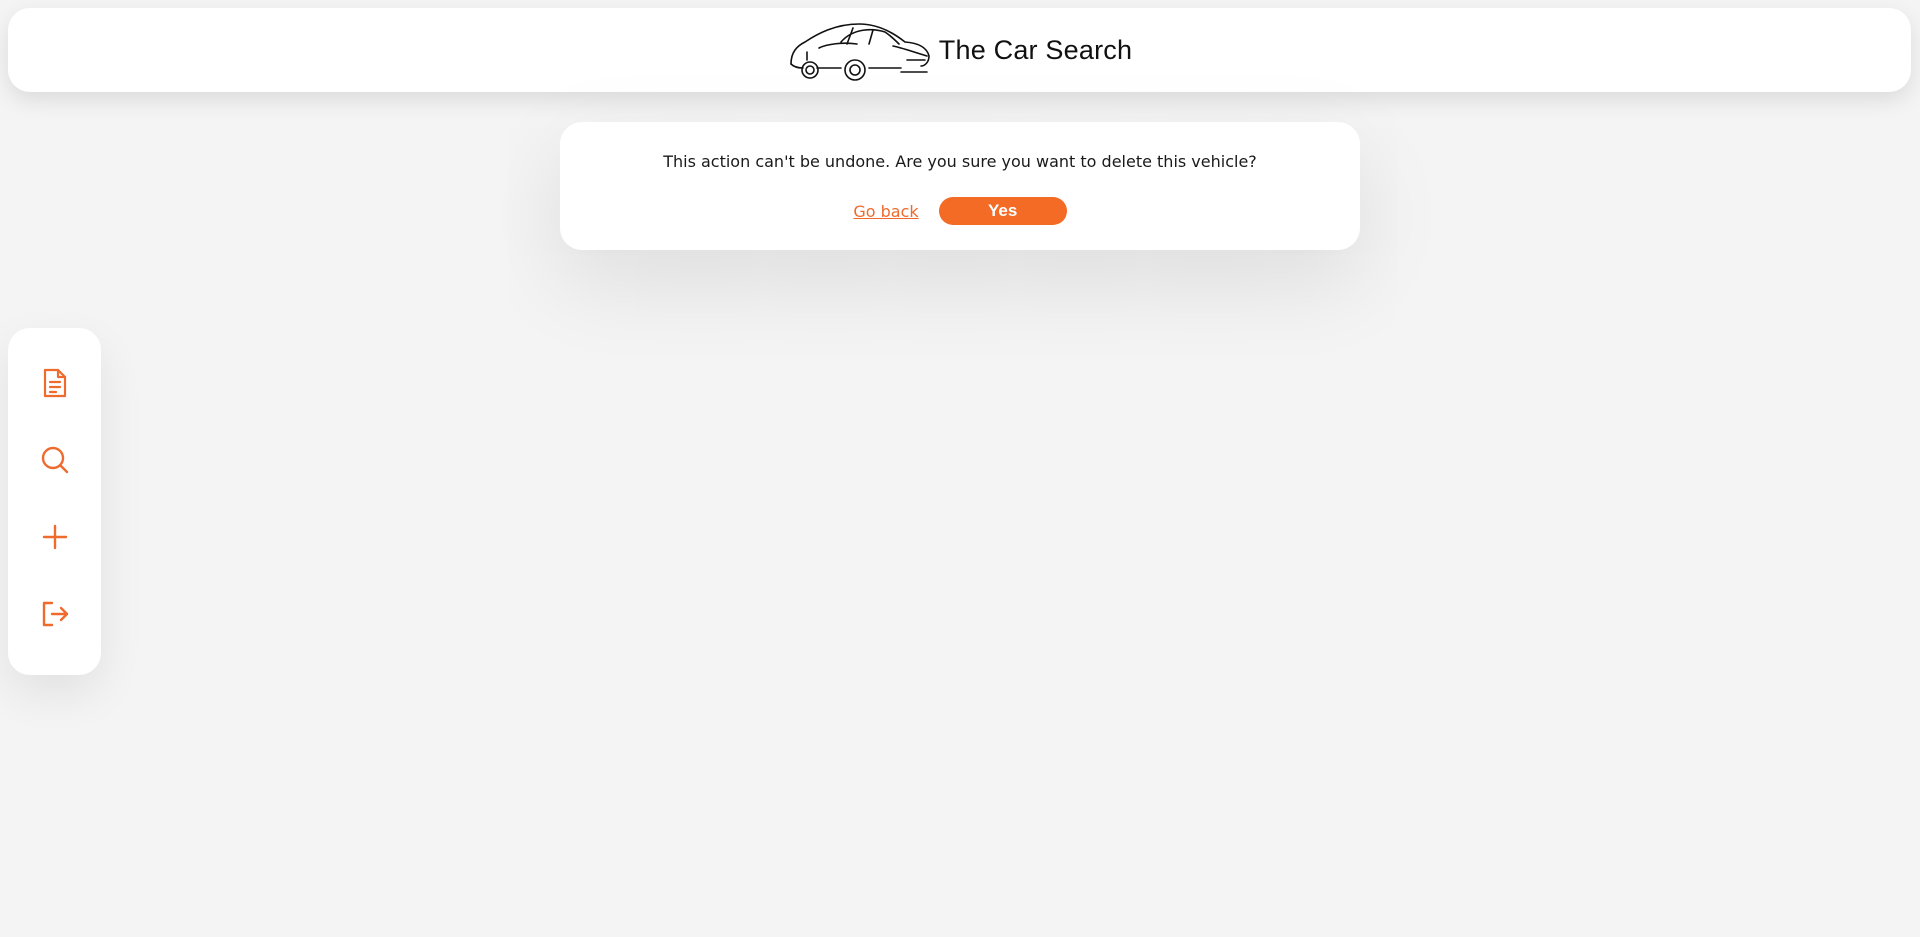  I want to click on confirm-delete-button: Yes, so click(1002, 211).